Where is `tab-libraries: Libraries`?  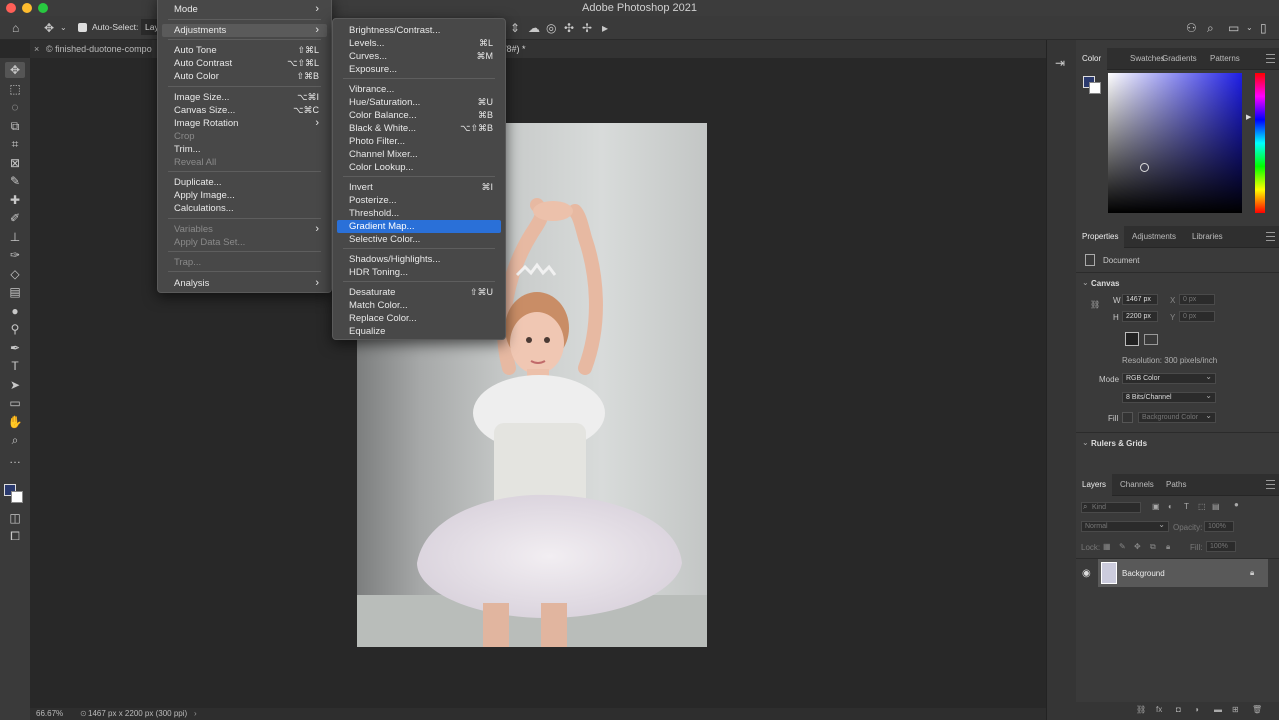 tab-libraries: Libraries is located at coordinates (1207, 237).